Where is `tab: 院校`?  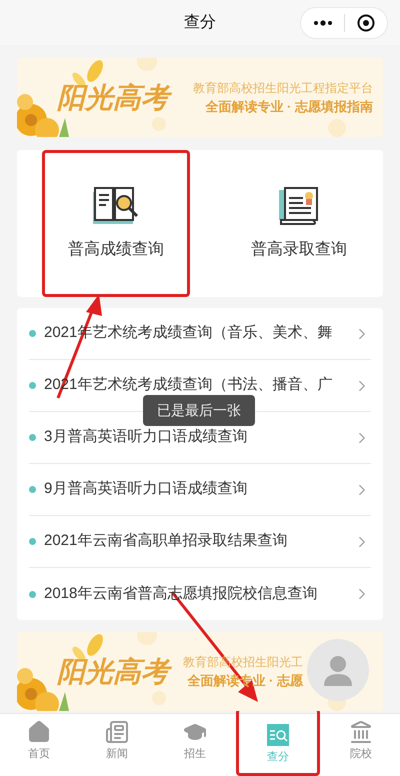
tab: 院校 is located at coordinates (361, 745).